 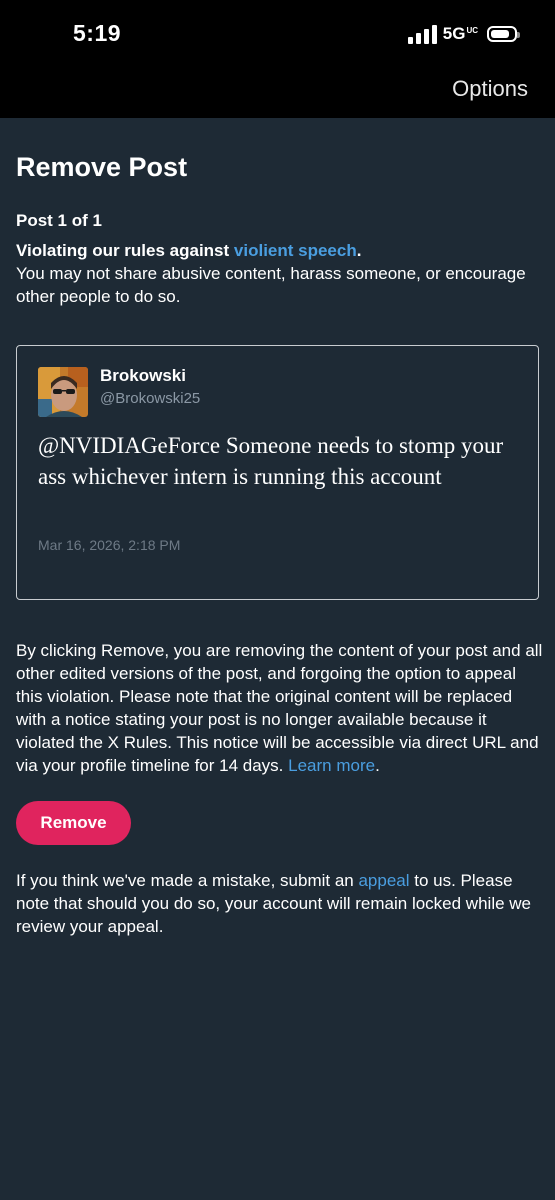 I want to click on violent-speech-link: violient speech, so click(x=295, y=250).